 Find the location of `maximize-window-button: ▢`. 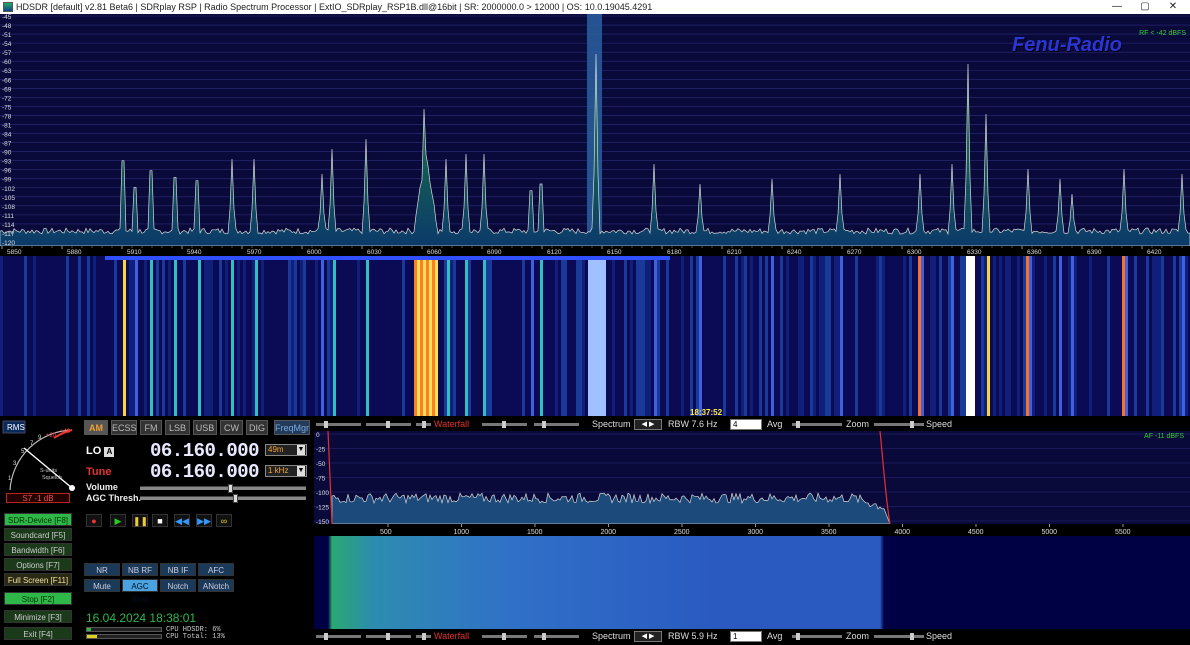

maximize-window-button: ▢ is located at coordinates (1145, 7).